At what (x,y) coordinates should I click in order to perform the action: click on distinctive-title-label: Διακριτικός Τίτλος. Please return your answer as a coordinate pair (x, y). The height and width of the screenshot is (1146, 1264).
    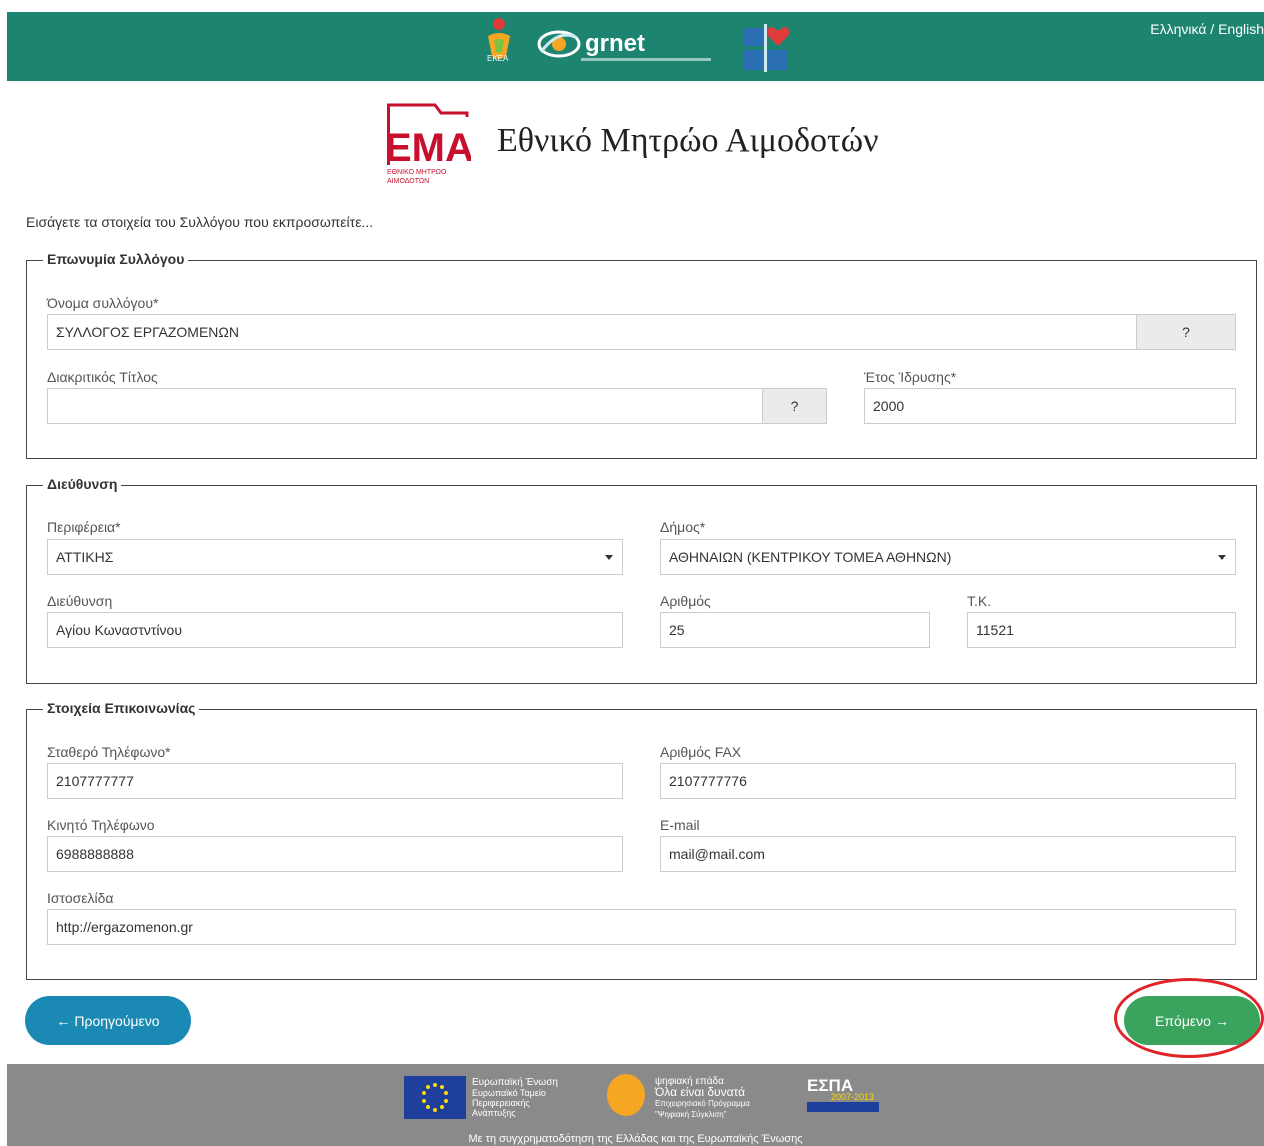
    Looking at the image, I should click on (102, 377).